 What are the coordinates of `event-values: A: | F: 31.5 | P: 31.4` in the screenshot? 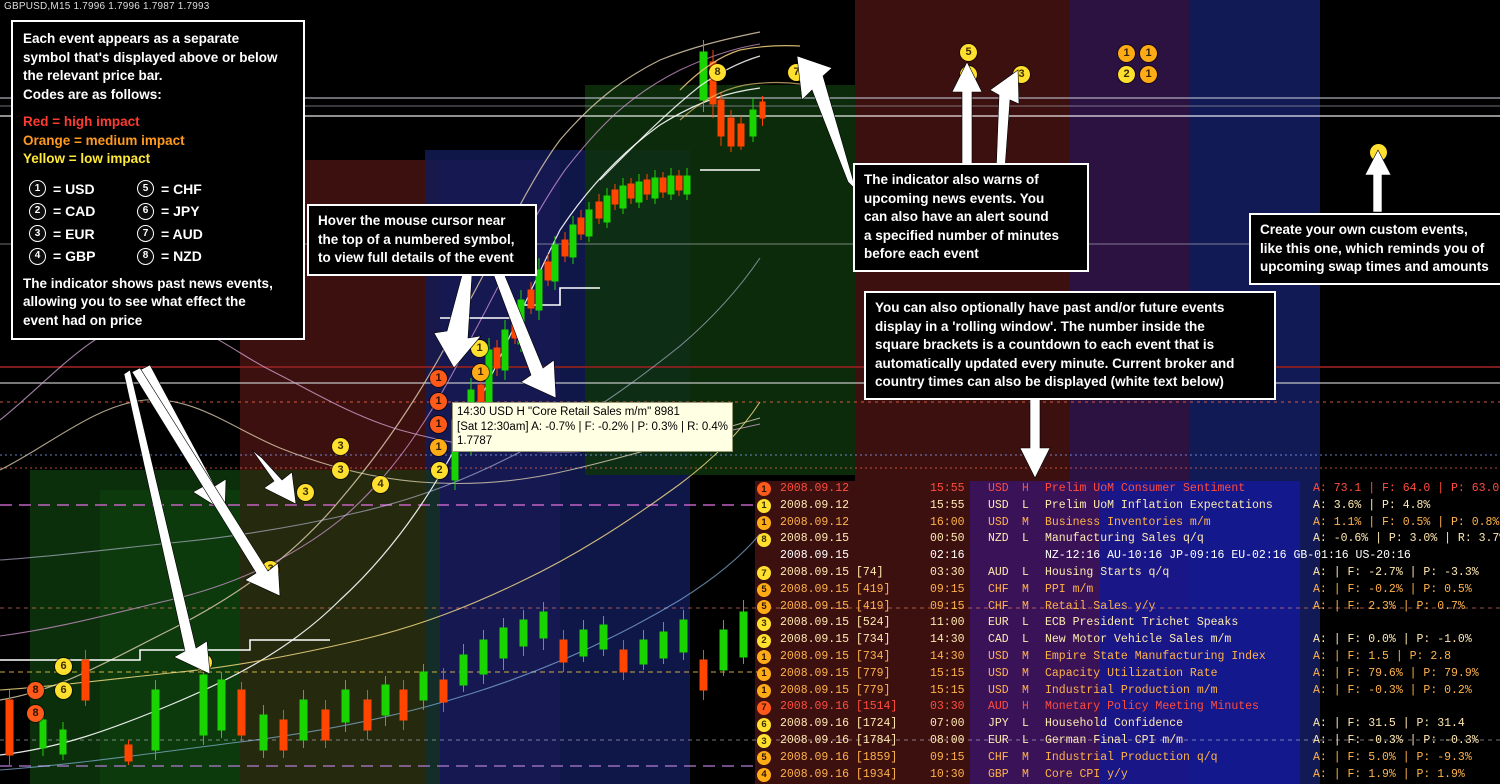 It's located at (1389, 724).